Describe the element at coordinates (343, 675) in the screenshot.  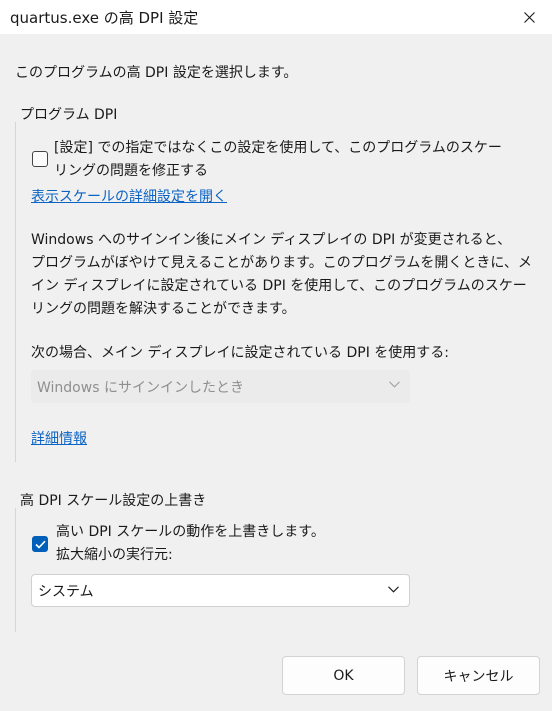
I see `ok-button: OK` at that location.